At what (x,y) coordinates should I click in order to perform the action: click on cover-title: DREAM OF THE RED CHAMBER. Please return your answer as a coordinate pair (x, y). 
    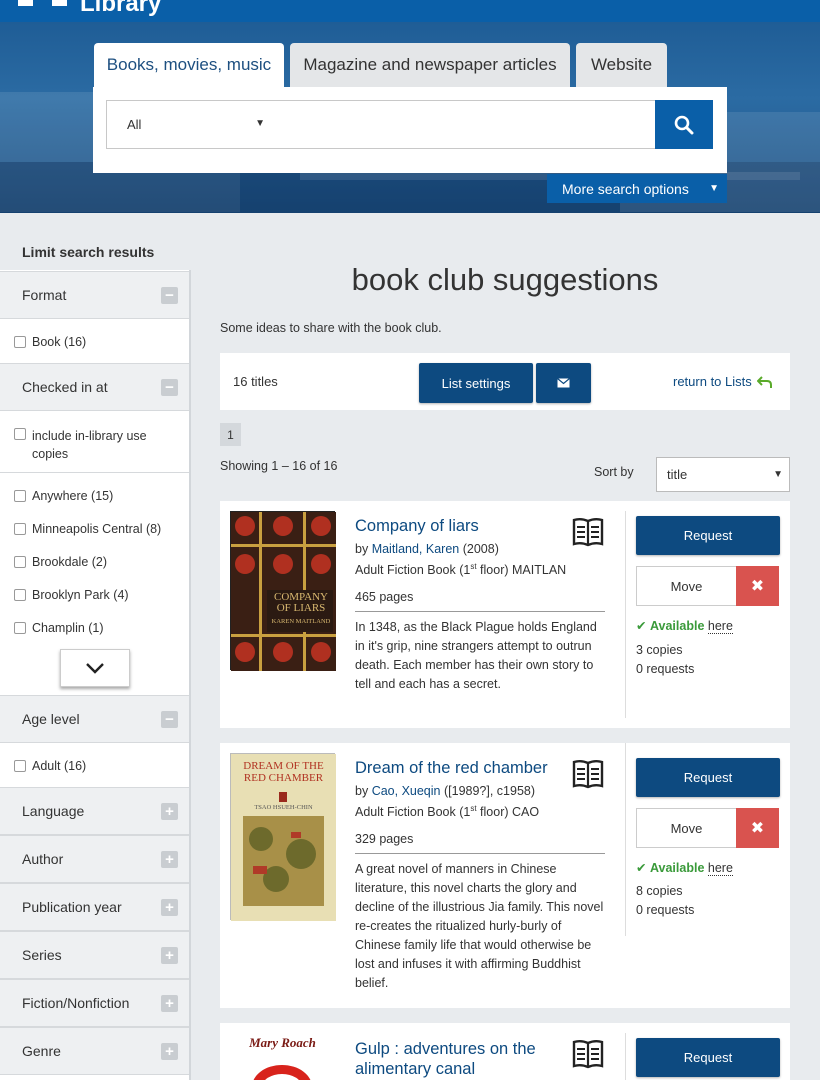
    Looking at the image, I should click on (283, 772).